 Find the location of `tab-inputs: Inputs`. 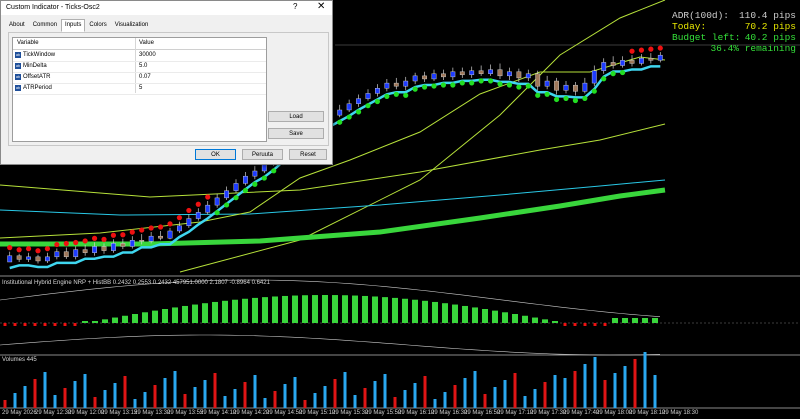

tab-inputs: Inputs is located at coordinates (73, 25).